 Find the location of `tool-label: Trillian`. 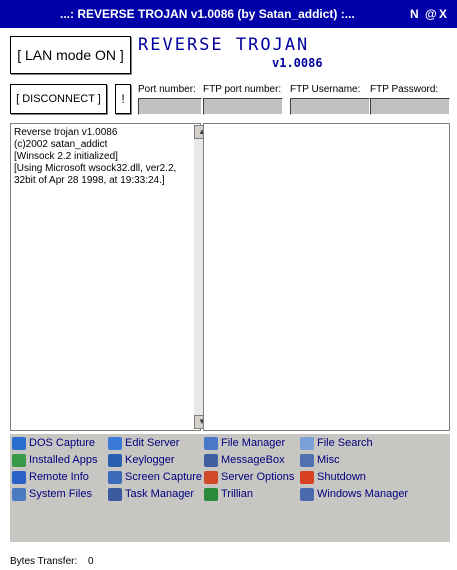

tool-label: Trillian is located at coordinates (237, 494).